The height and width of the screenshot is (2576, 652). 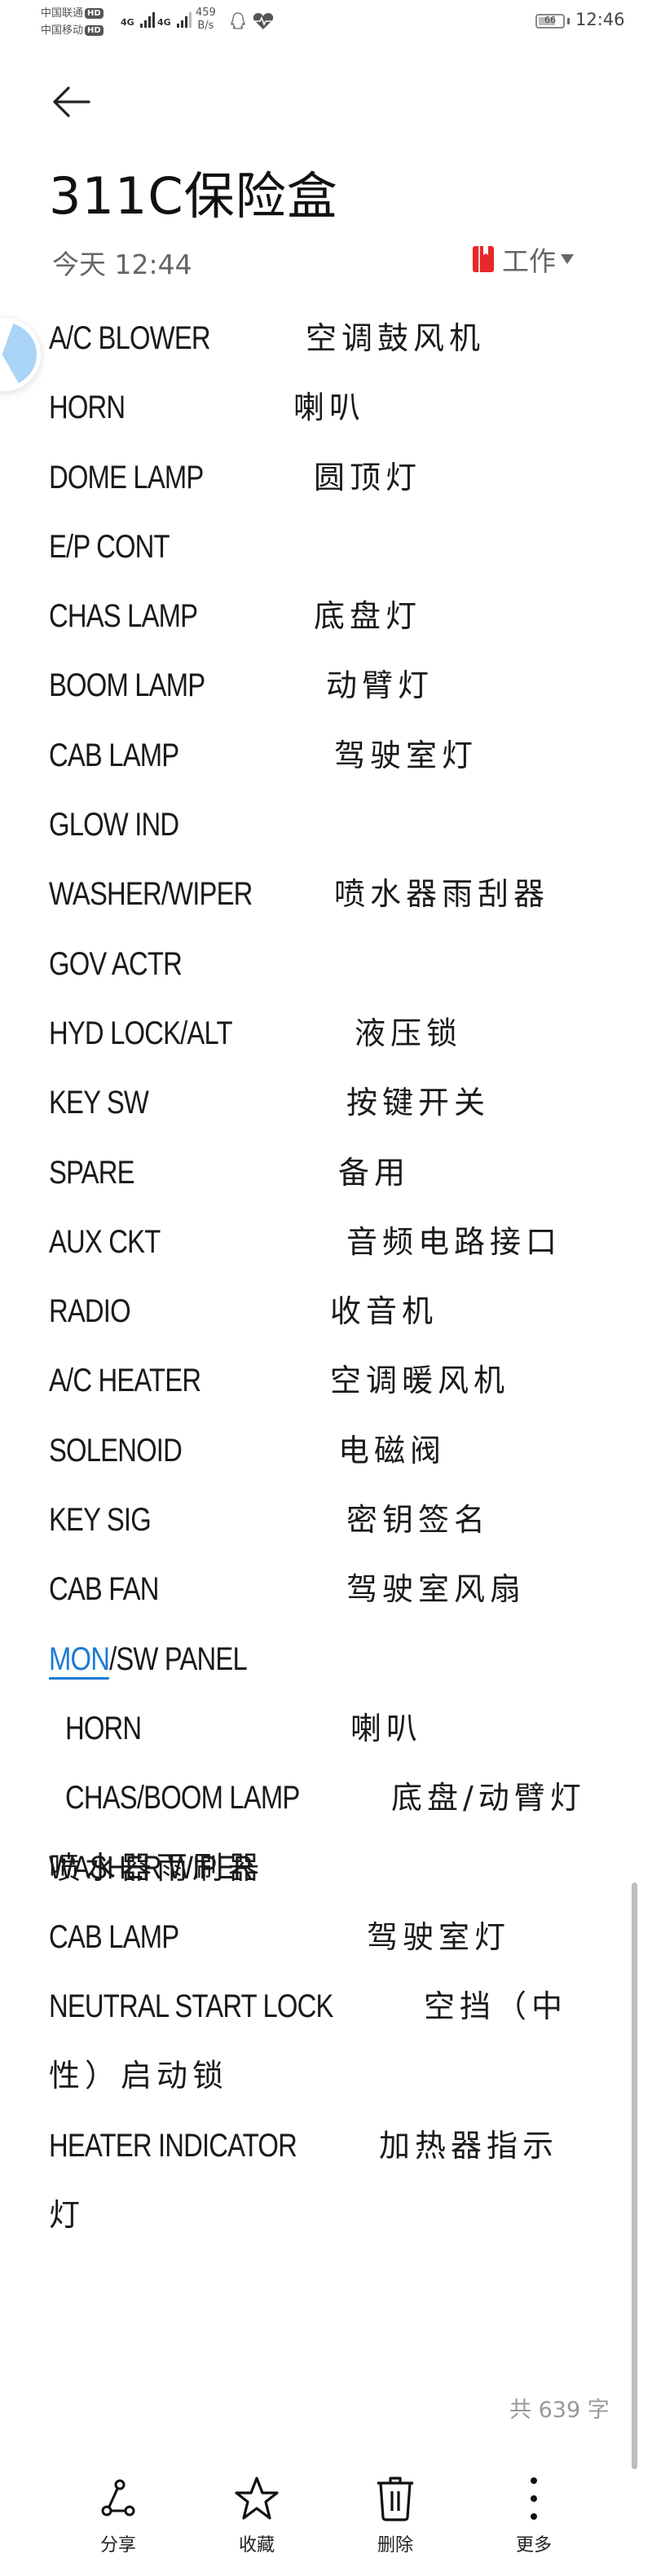 I want to click on note-line: BOOM LAMP 动臂灯, so click(x=334, y=695).